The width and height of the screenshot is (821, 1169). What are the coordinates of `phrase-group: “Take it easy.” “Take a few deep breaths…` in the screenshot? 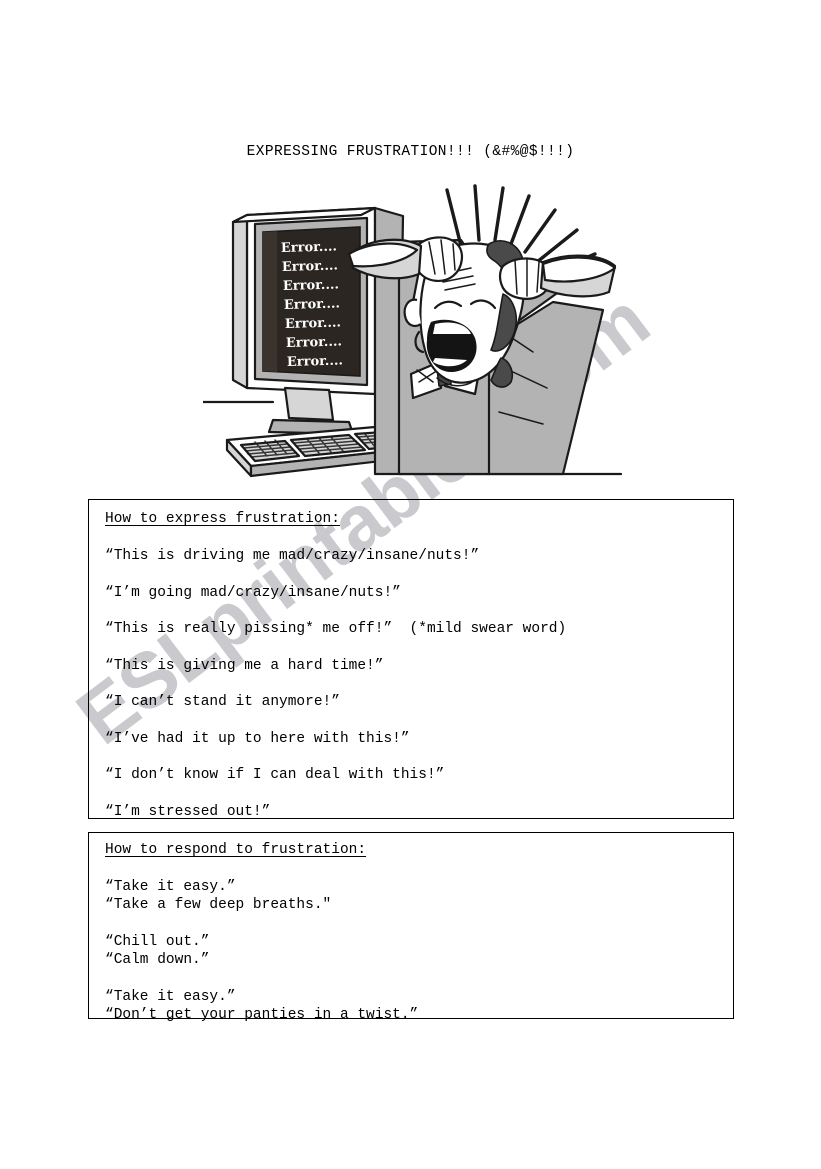 It's located at (410, 896).